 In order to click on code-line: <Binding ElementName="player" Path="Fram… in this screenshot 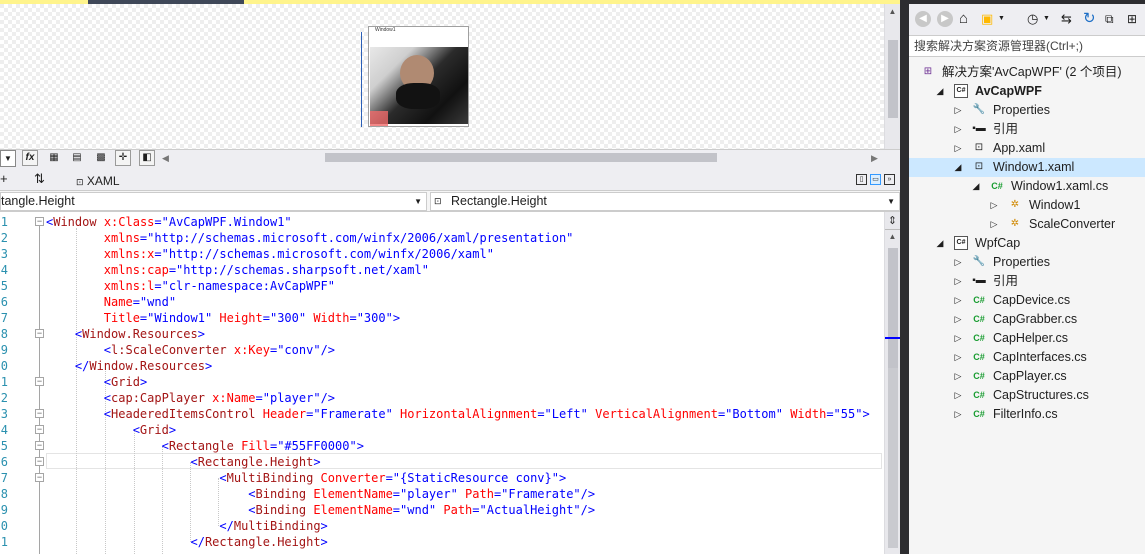, I will do `click(320, 494)`.